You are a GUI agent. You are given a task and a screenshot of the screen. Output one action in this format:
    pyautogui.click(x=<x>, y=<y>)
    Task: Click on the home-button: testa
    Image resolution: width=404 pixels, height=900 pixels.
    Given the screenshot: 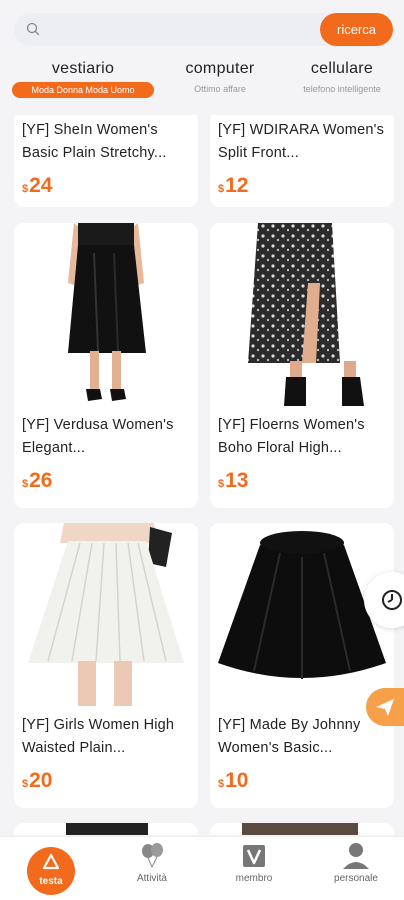 What is the action you would take?
    pyautogui.click(x=51, y=871)
    